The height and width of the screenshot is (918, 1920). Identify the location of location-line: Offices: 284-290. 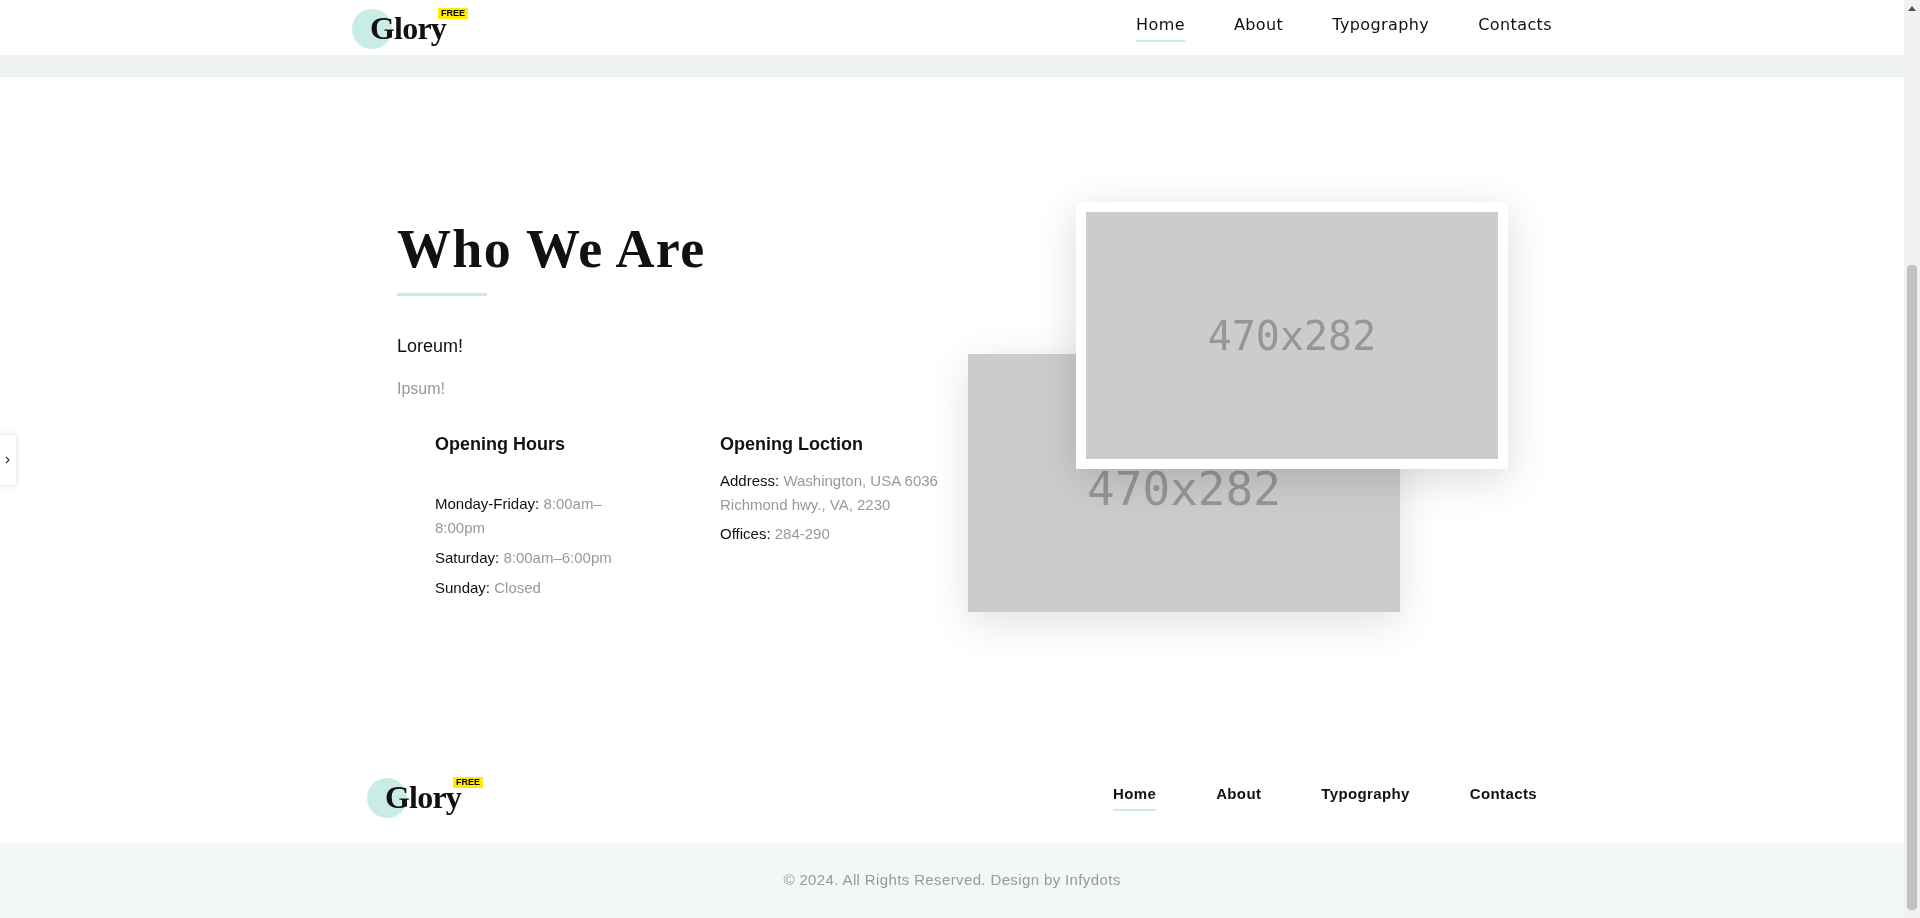
(775, 534).